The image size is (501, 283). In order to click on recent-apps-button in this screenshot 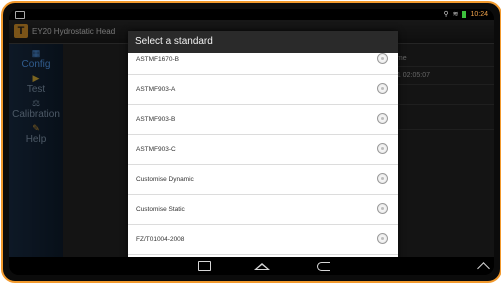, I will do `click(204, 266)`.